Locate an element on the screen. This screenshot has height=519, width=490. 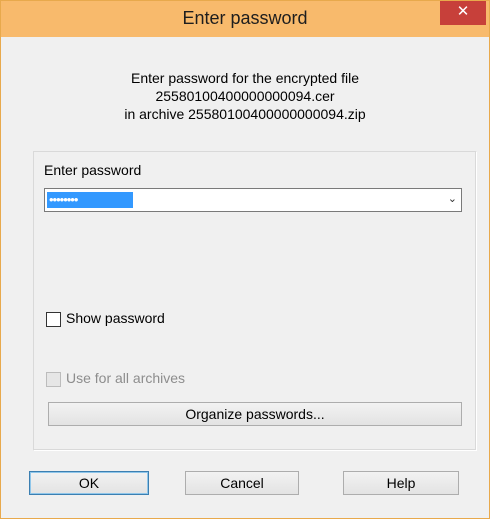
password-input: •••••••• is located at coordinates (90, 200).